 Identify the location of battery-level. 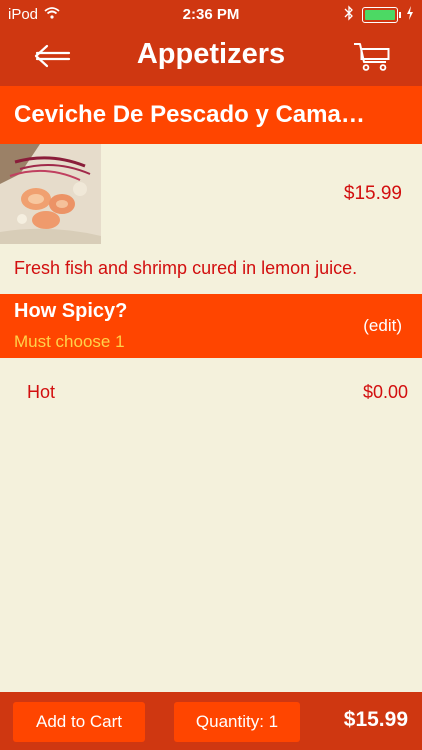
(380, 15).